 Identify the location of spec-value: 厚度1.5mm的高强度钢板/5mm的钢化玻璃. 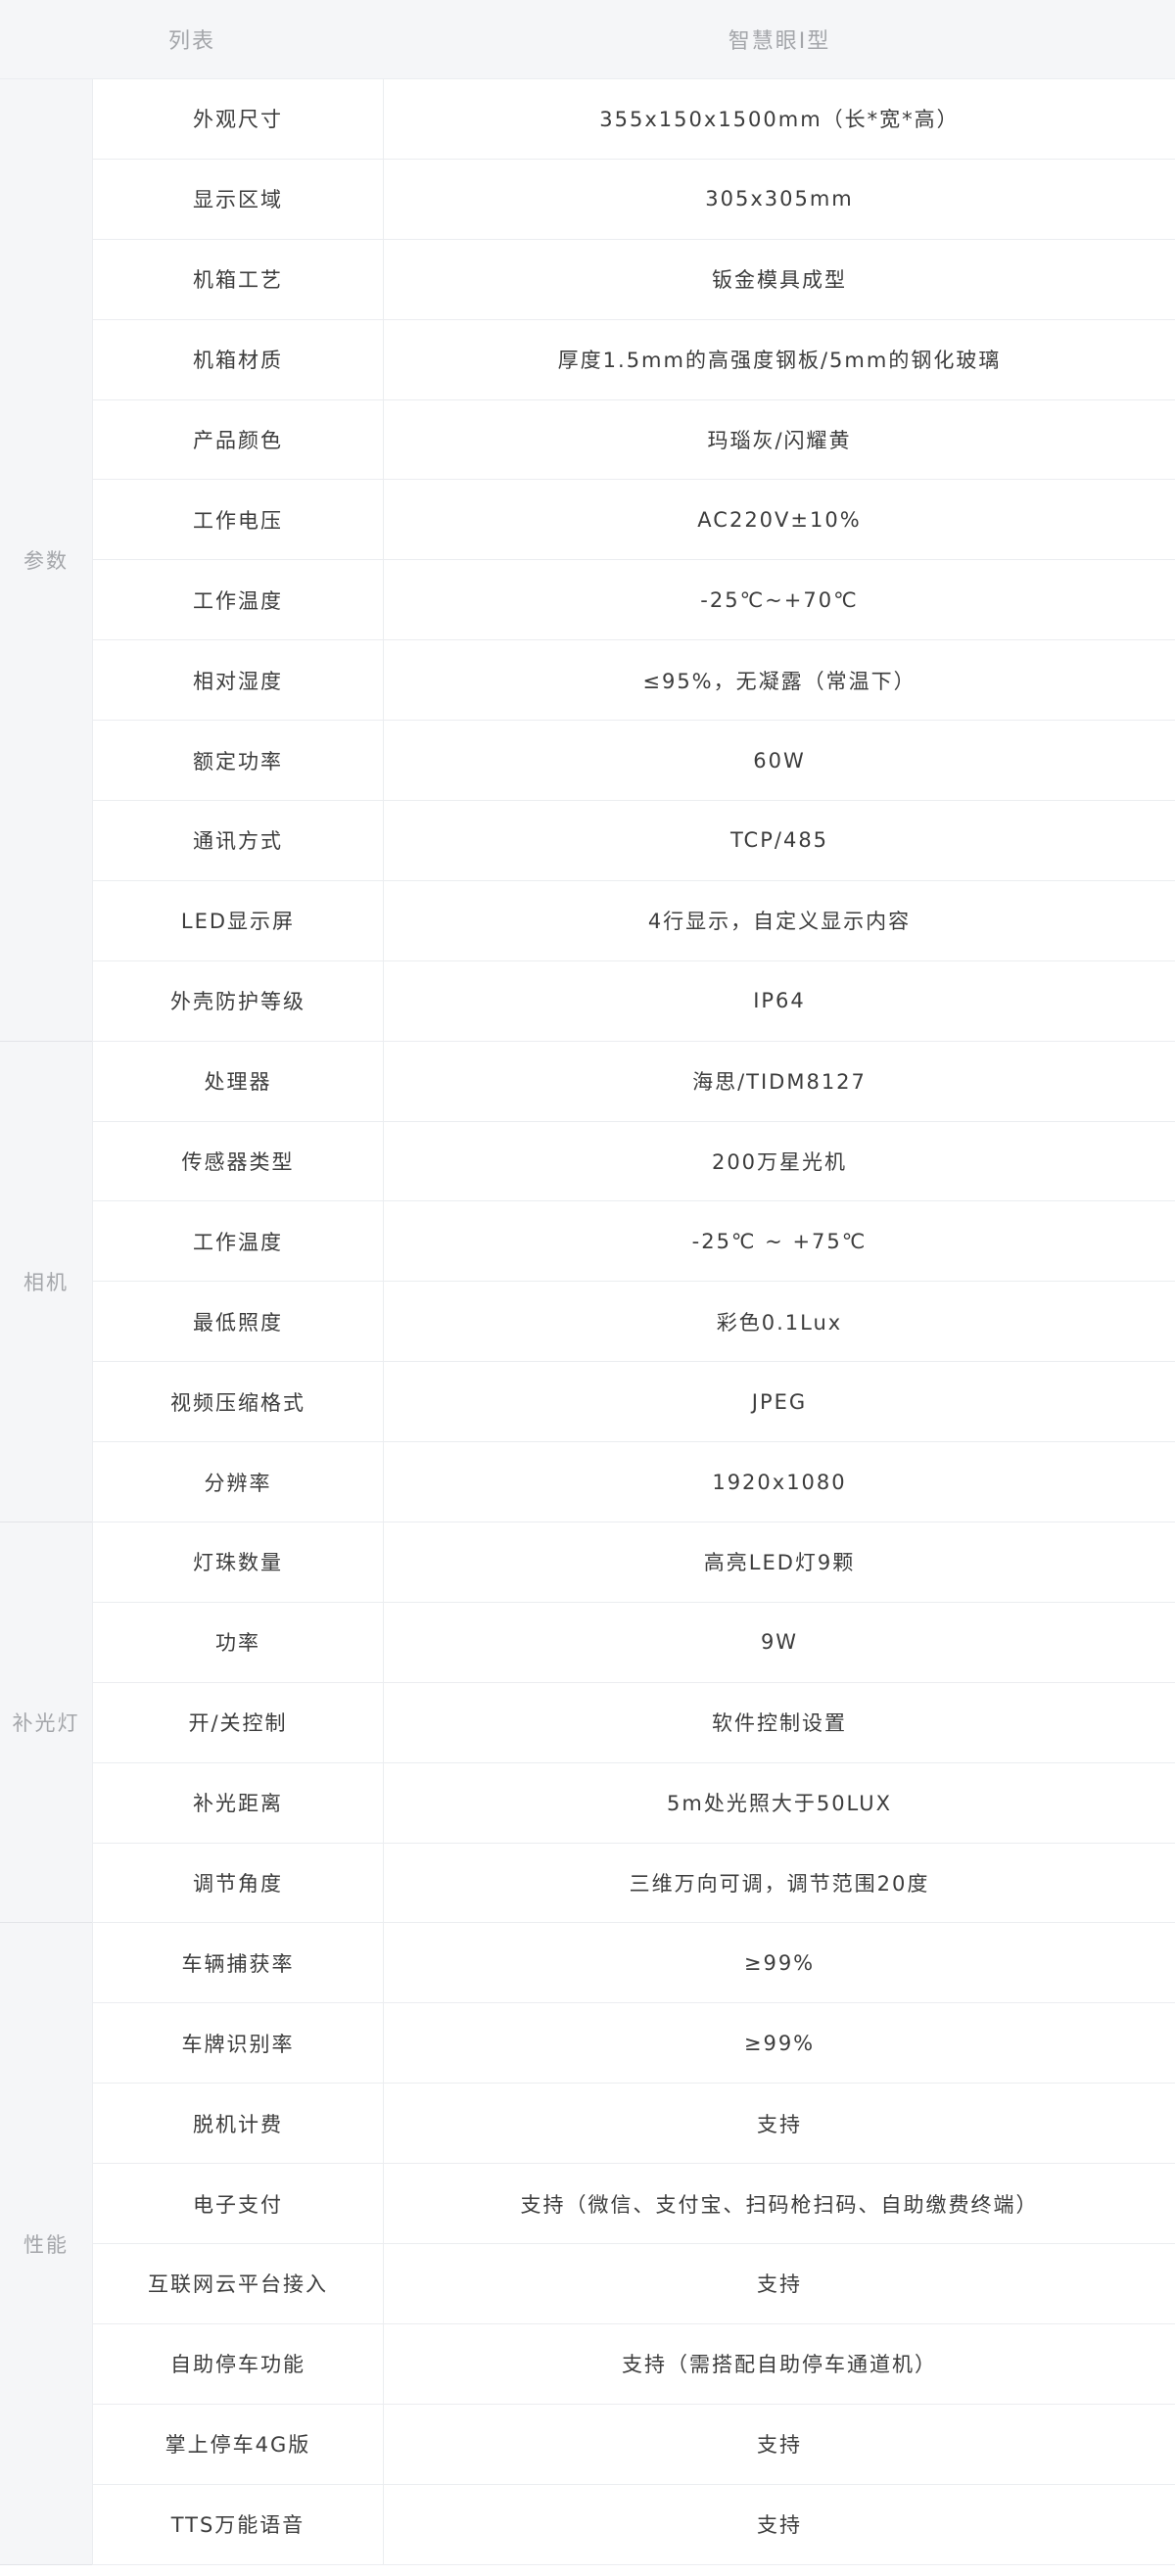
(779, 360).